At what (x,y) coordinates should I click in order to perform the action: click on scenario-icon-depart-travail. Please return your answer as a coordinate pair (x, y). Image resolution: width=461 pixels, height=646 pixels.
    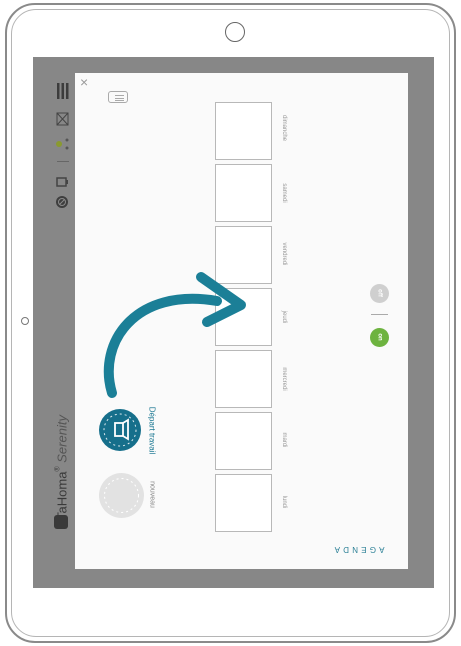
    Looking at the image, I should click on (120, 430).